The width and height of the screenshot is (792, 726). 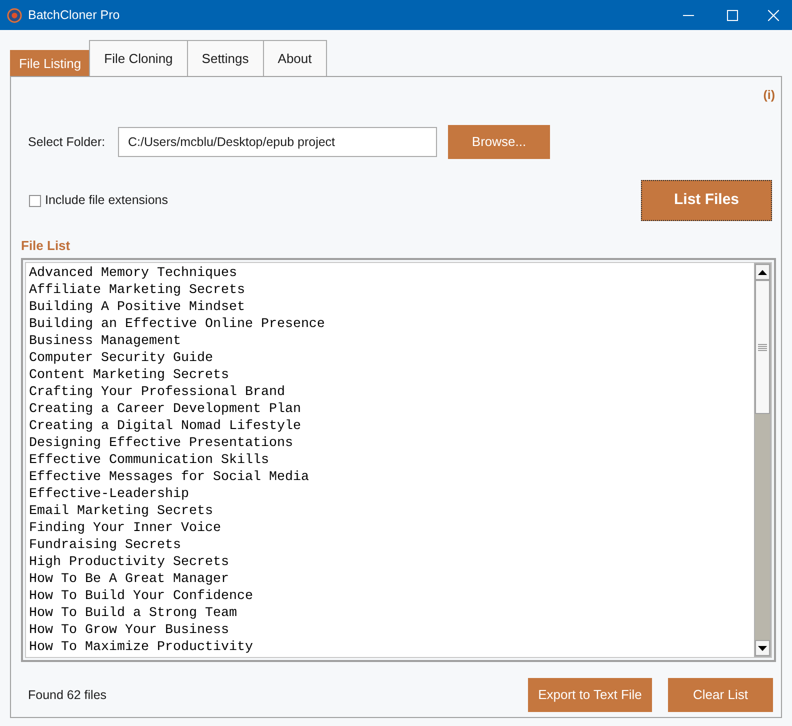 What do you see at coordinates (129, 630) in the screenshot?
I see `file-name-line: How To Grow Your Business` at bounding box center [129, 630].